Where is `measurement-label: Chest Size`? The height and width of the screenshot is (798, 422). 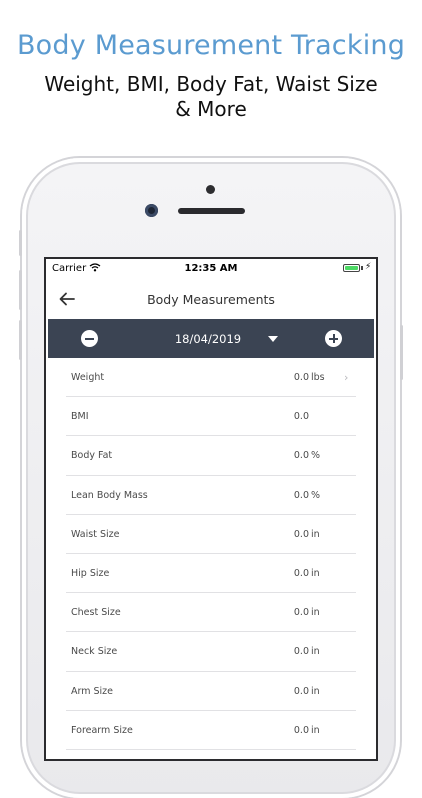 measurement-label: Chest Size is located at coordinates (96, 613).